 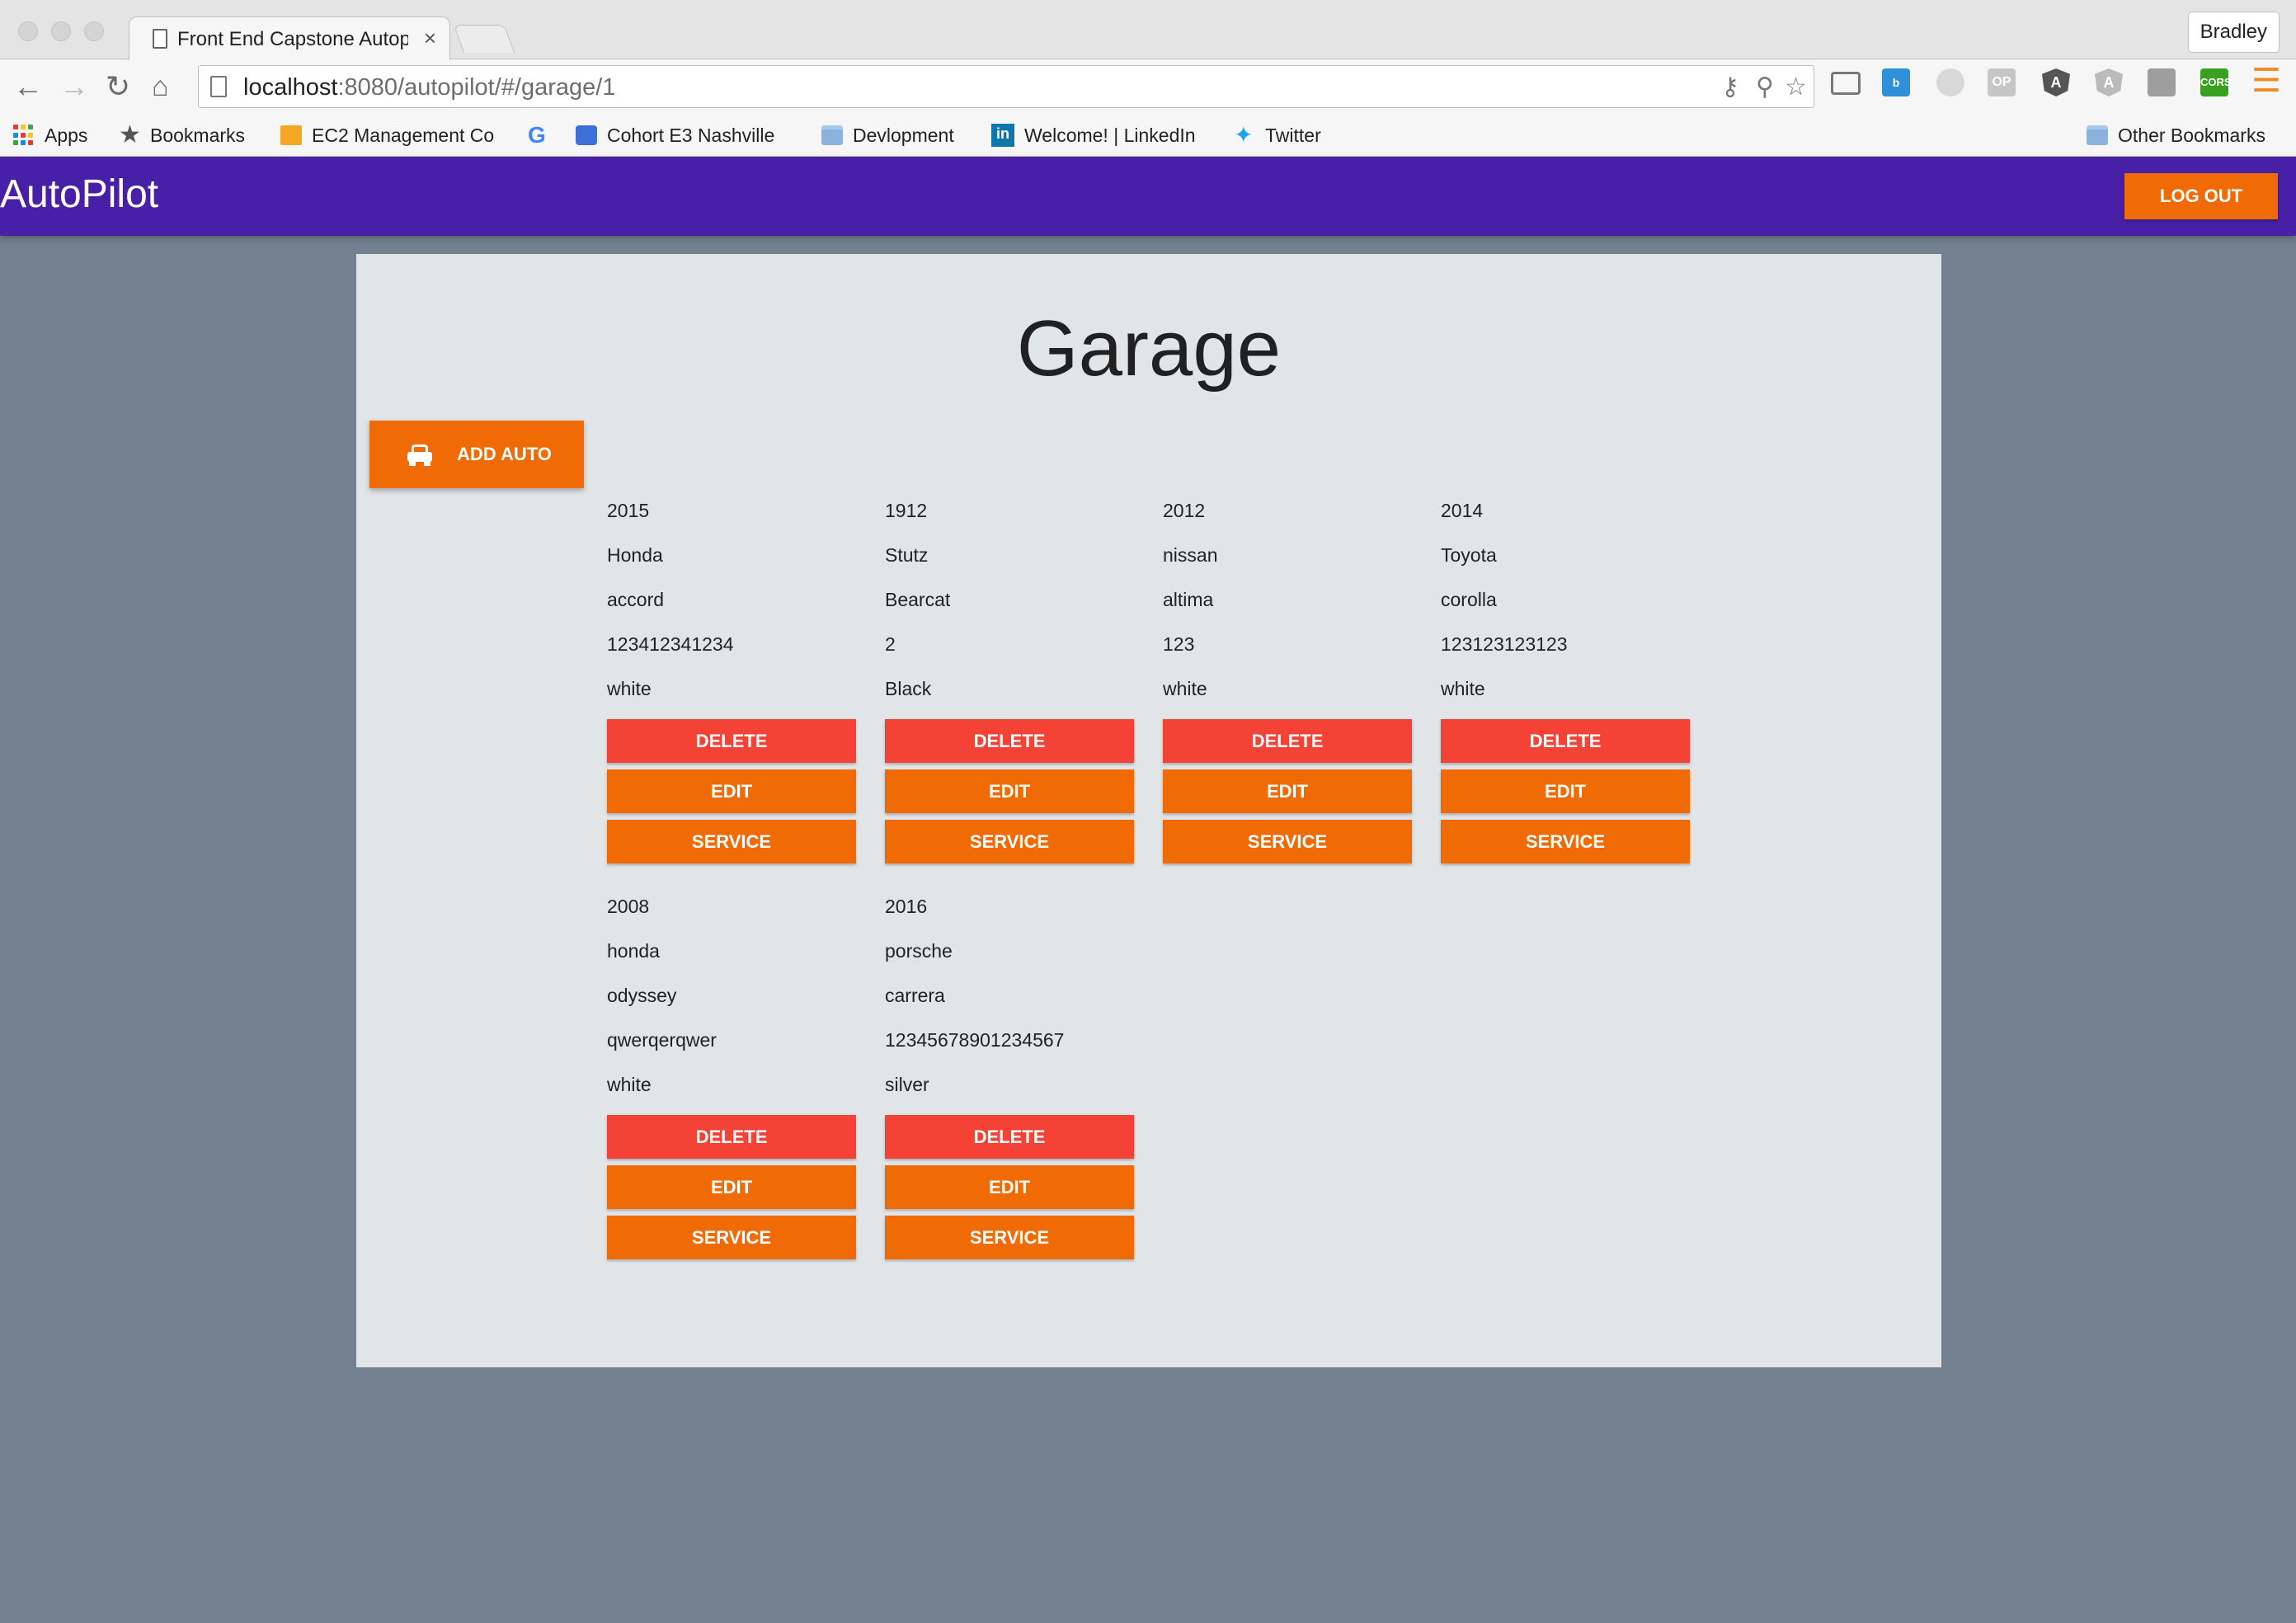 I want to click on apps-grid-icon, so click(x=24, y=135).